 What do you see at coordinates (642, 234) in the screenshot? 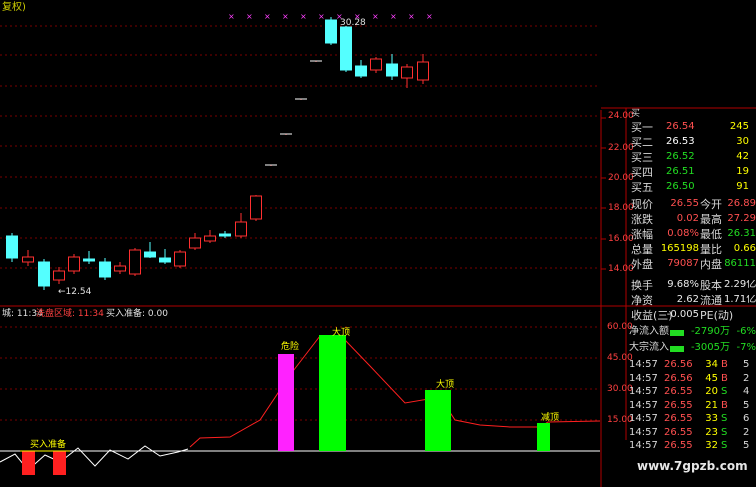
I see `quote-label: 涨幅` at bounding box center [642, 234].